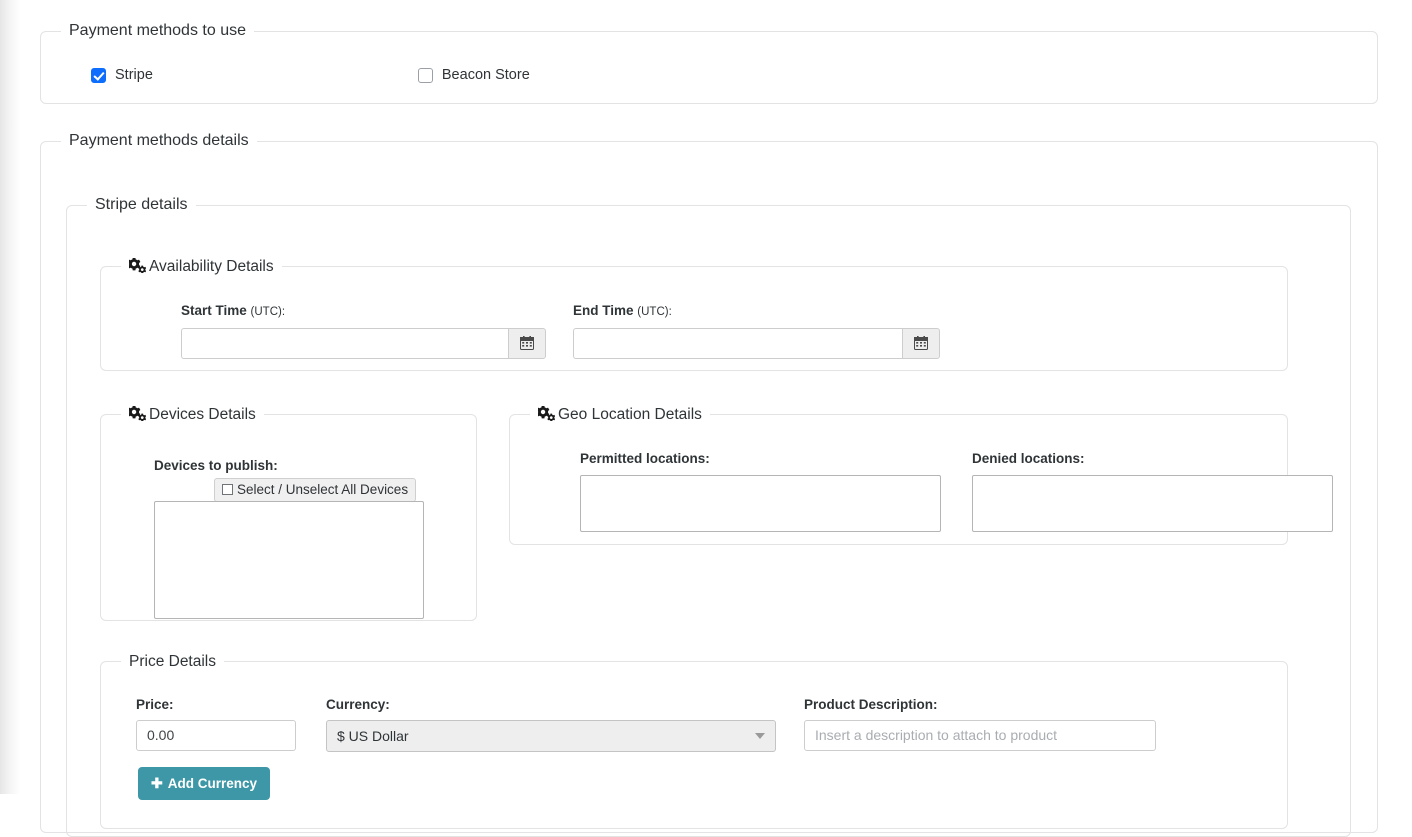  Describe the element at coordinates (211, 266) in the screenshot. I see `availability-details-legend-text: Availability Details` at that location.